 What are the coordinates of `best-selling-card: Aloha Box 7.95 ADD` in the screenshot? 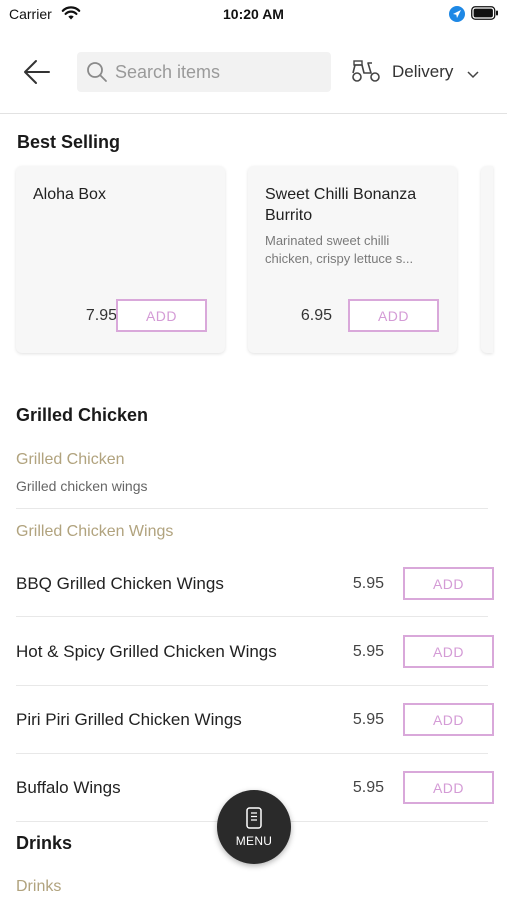 It's located at (120, 259).